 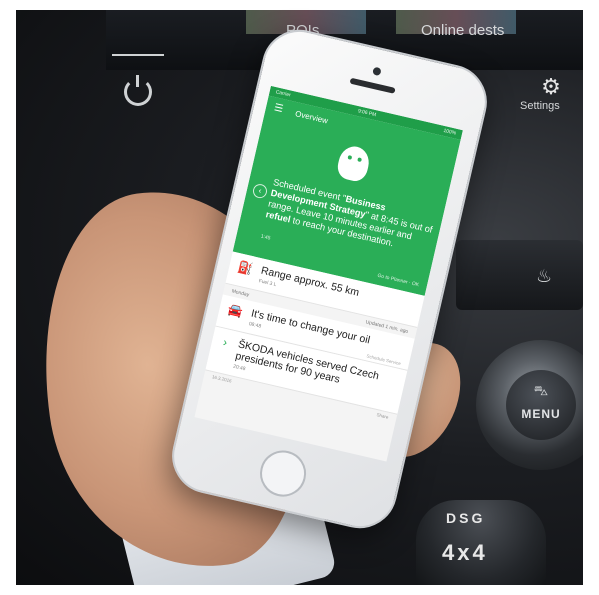 I want to click on gear-top-label: DSG, so click(x=466, y=518).